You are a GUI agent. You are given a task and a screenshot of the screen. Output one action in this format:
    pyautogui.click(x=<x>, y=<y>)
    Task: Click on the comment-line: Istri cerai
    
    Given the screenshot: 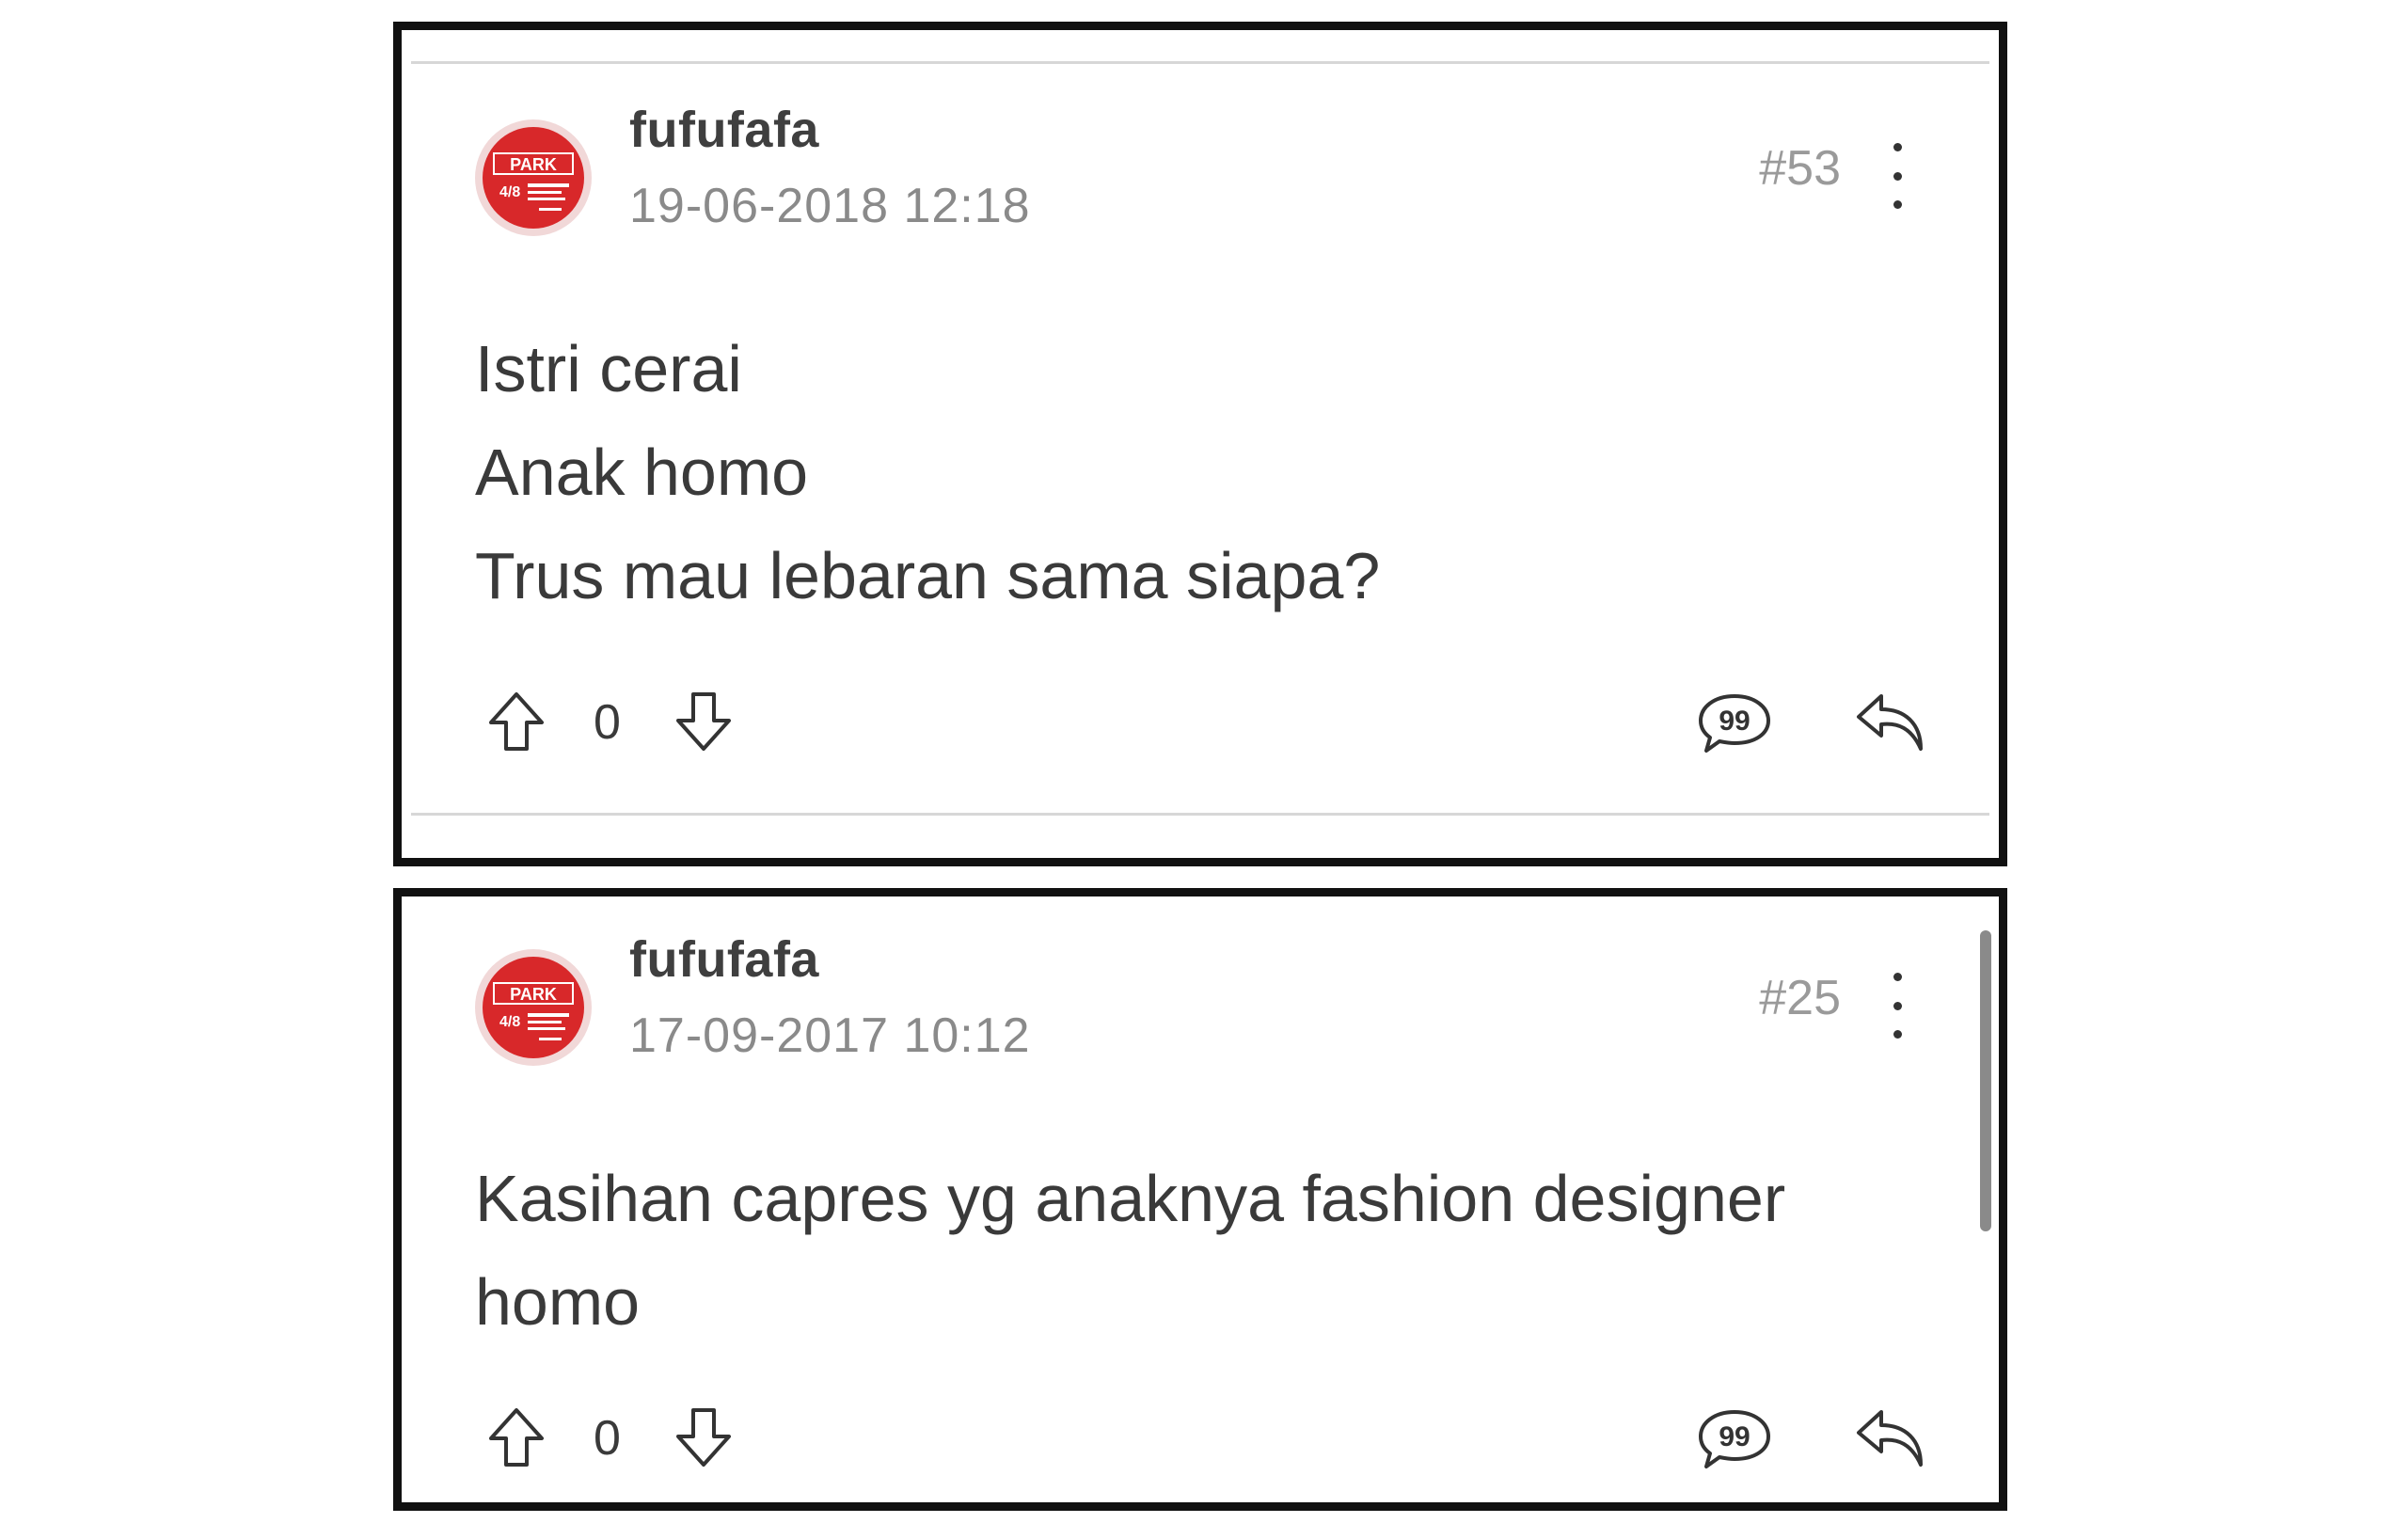 What is the action you would take?
    pyautogui.click(x=608, y=368)
    